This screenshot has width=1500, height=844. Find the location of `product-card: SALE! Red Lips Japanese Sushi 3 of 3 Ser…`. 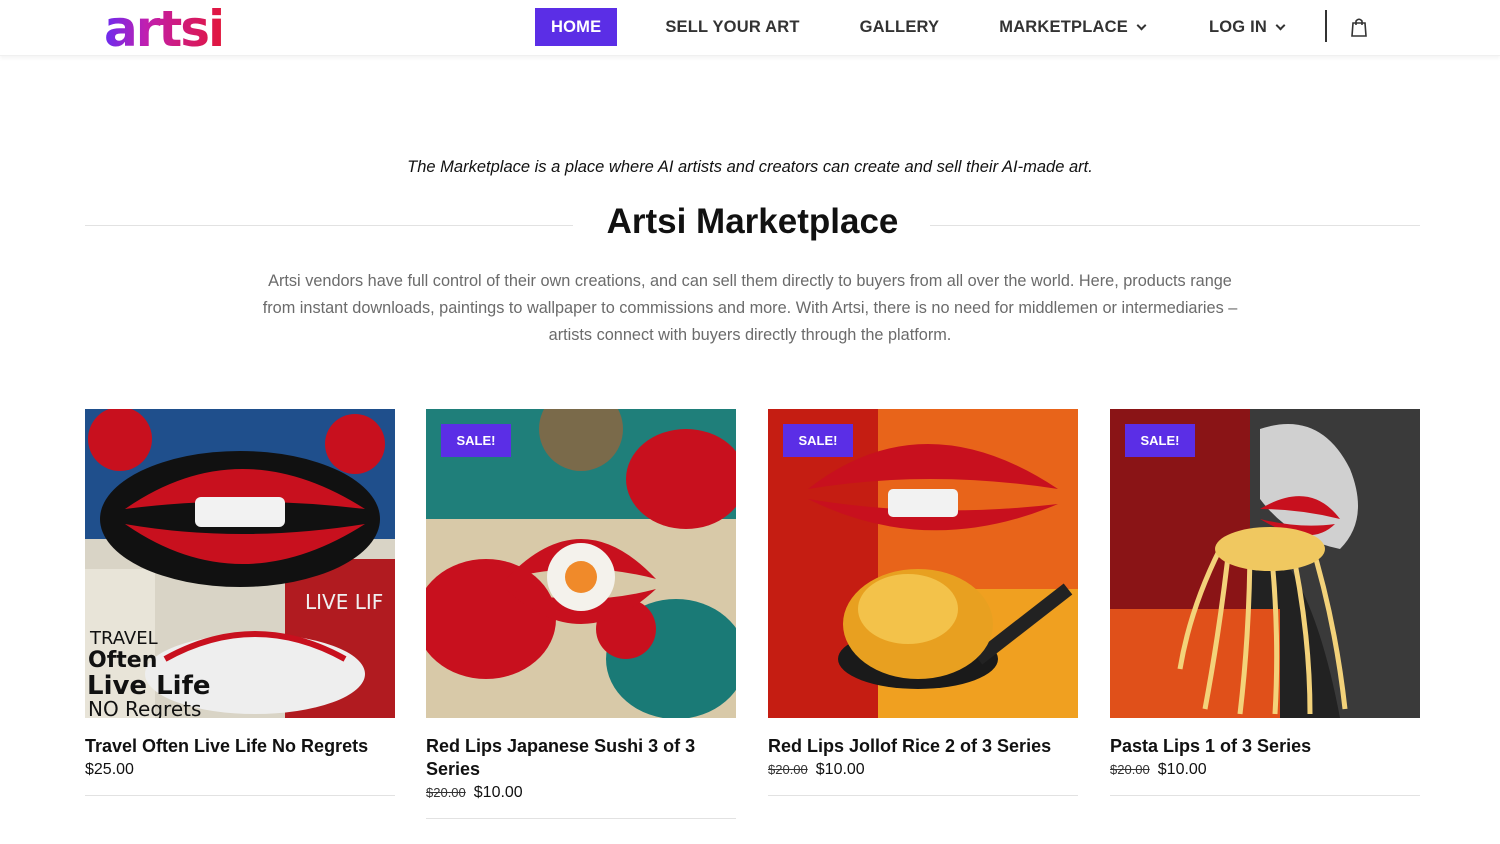

product-card: SALE! Red Lips Japanese Sushi 3 of 3 Ser… is located at coordinates (581, 614).